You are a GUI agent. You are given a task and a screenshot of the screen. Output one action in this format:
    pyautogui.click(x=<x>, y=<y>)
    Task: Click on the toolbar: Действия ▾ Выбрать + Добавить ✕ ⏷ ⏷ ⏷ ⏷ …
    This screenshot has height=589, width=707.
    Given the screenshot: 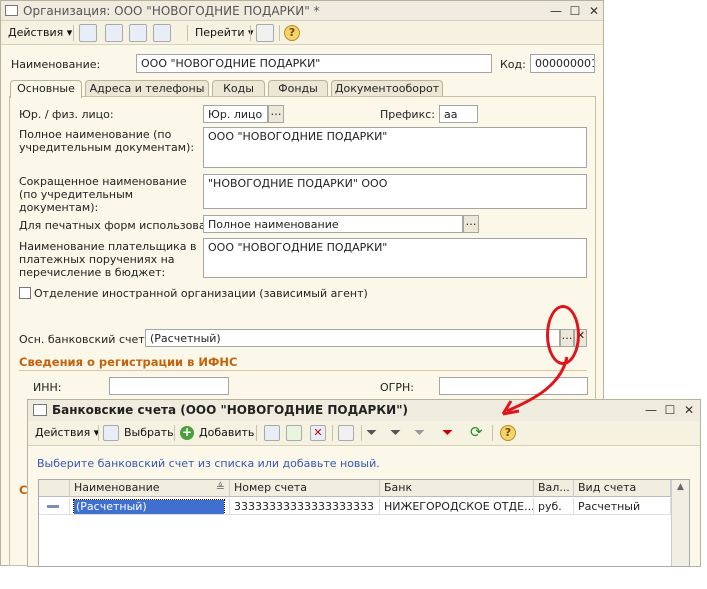 What is the action you would take?
    pyautogui.click(x=364, y=433)
    